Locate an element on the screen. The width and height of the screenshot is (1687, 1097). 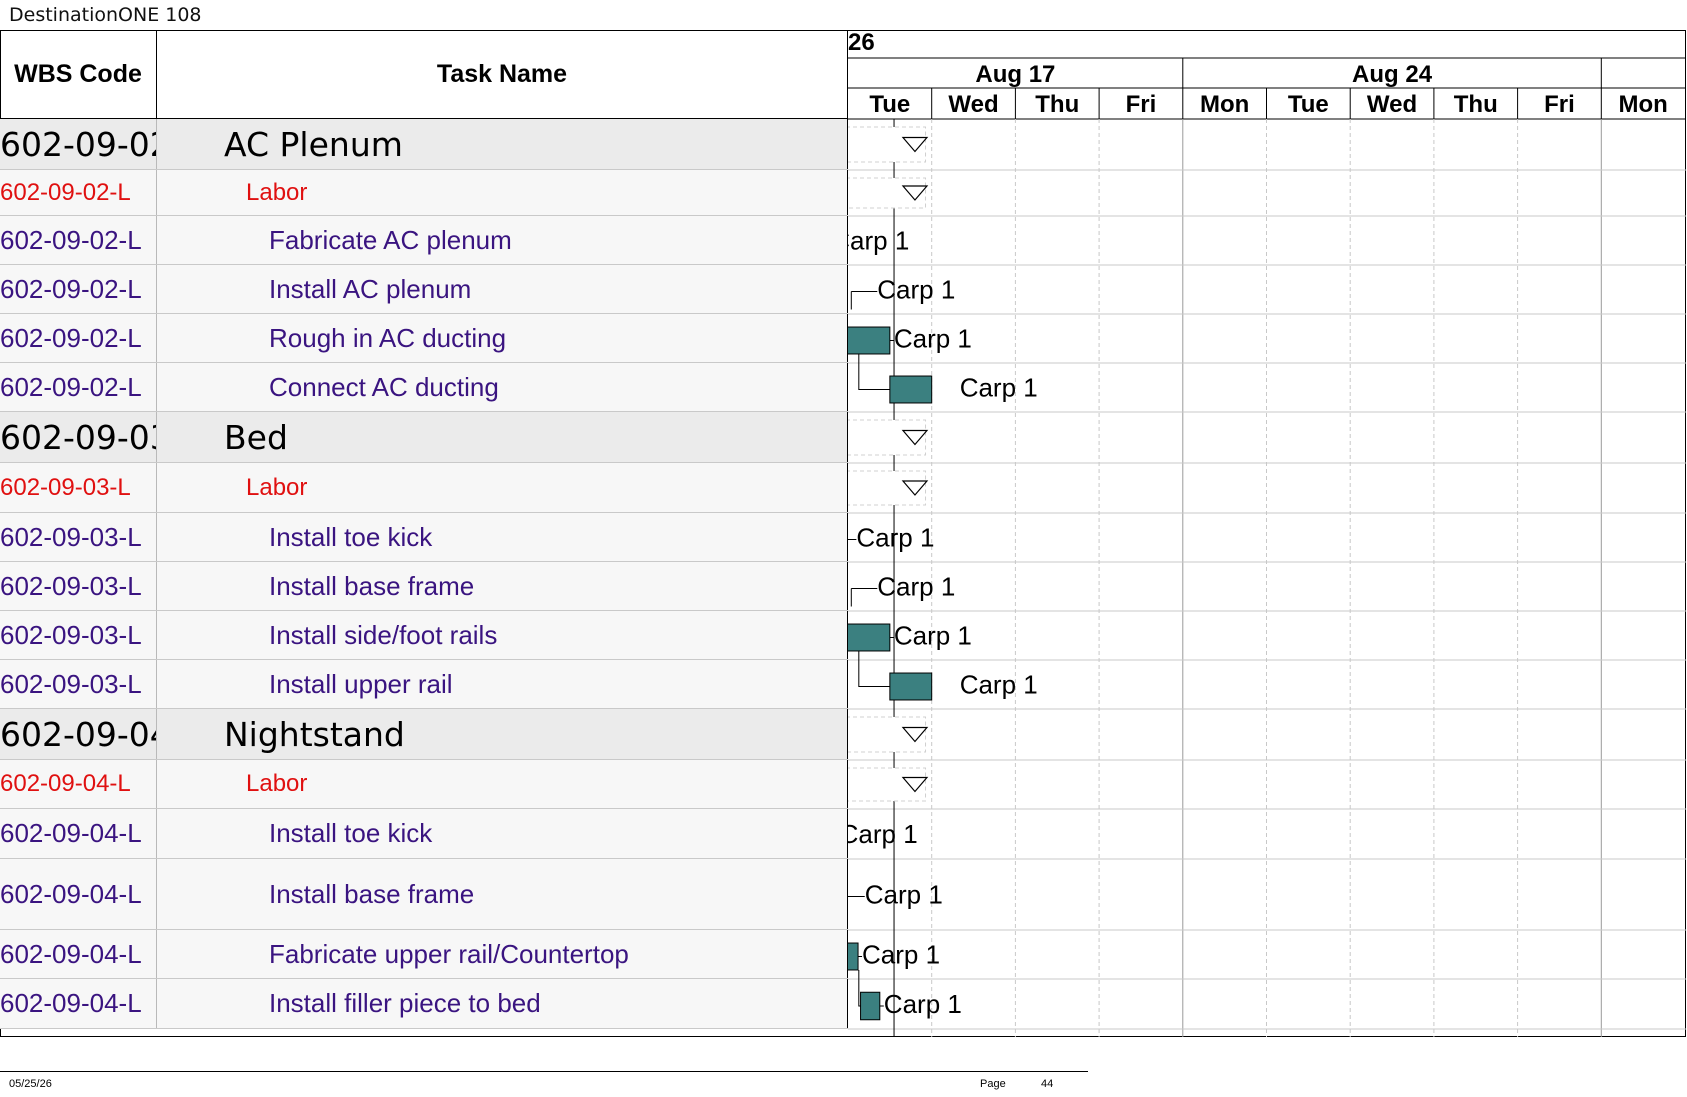
task-name-cell: Install filler piece to bed is located at coordinates (502, 1003).